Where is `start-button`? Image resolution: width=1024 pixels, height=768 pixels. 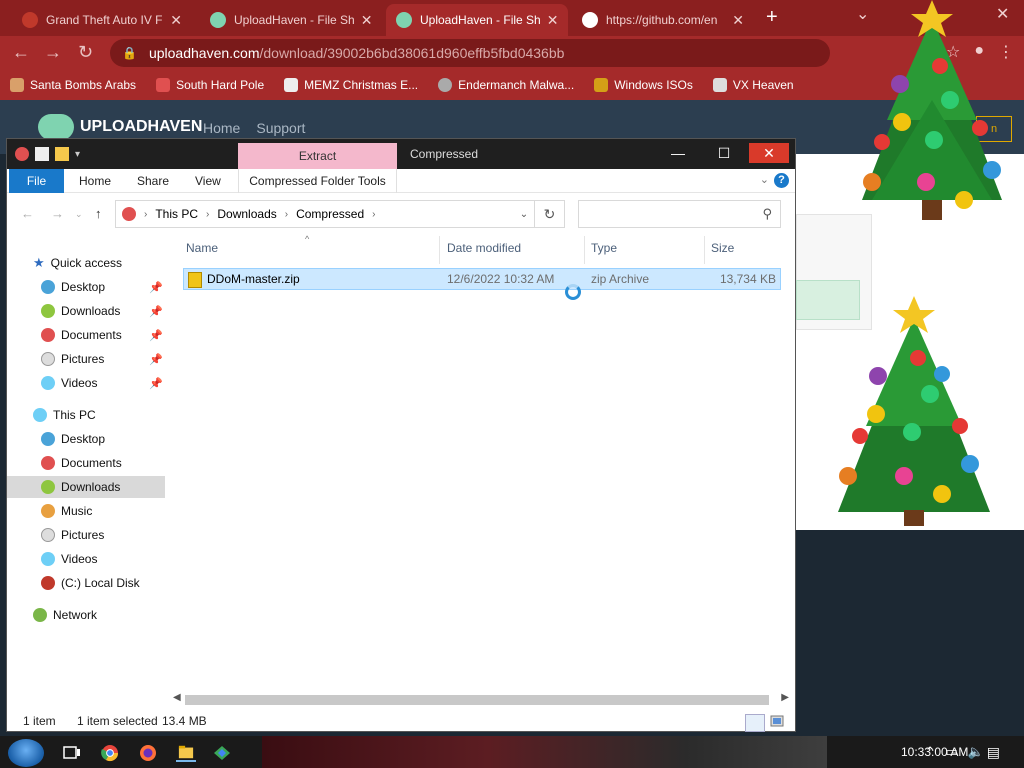 start-button is located at coordinates (26, 753).